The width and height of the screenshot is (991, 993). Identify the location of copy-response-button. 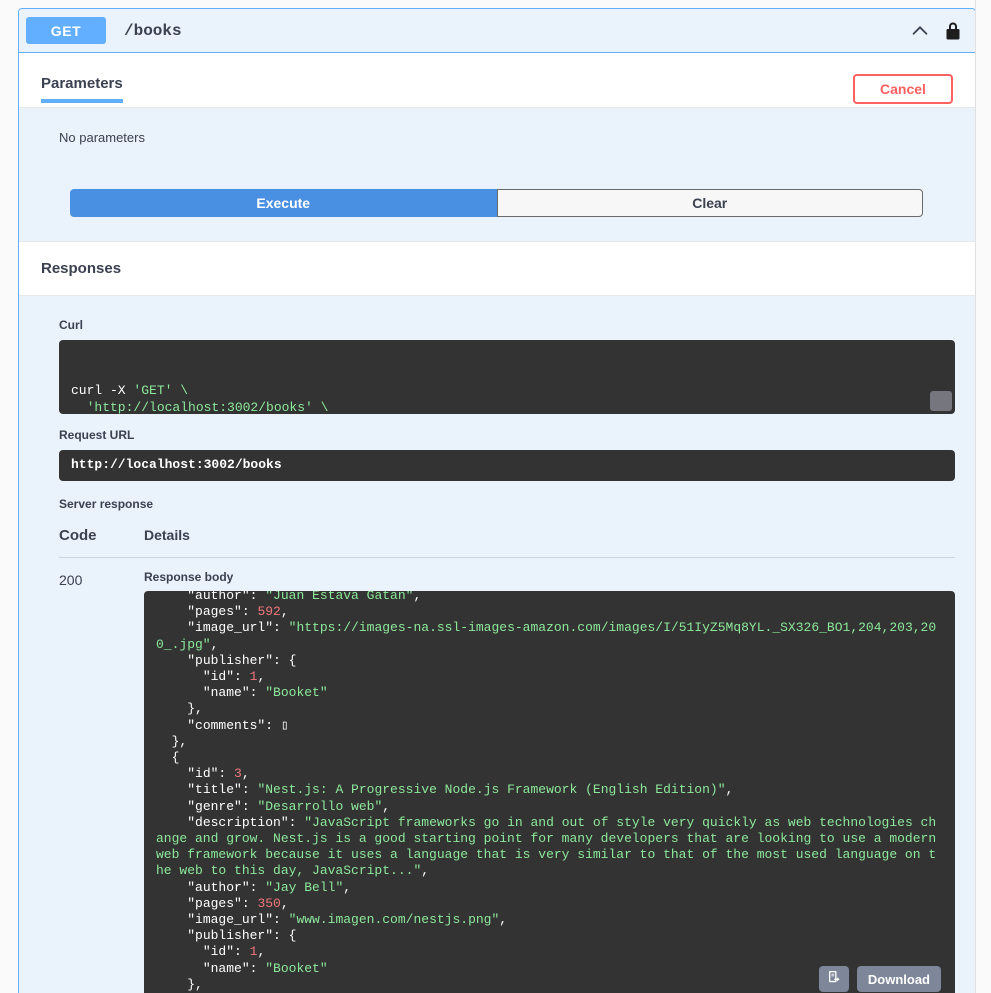
(833, 979).